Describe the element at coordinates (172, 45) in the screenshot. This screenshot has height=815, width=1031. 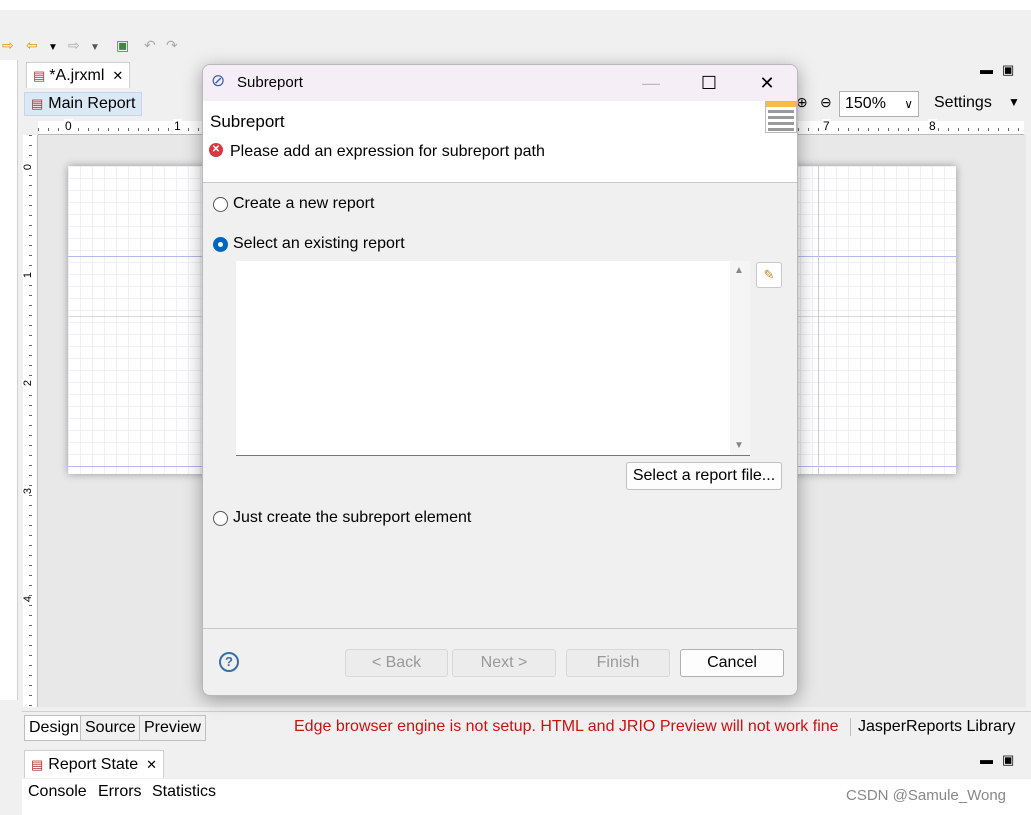
I see `redo-icon: ↷` at that location.